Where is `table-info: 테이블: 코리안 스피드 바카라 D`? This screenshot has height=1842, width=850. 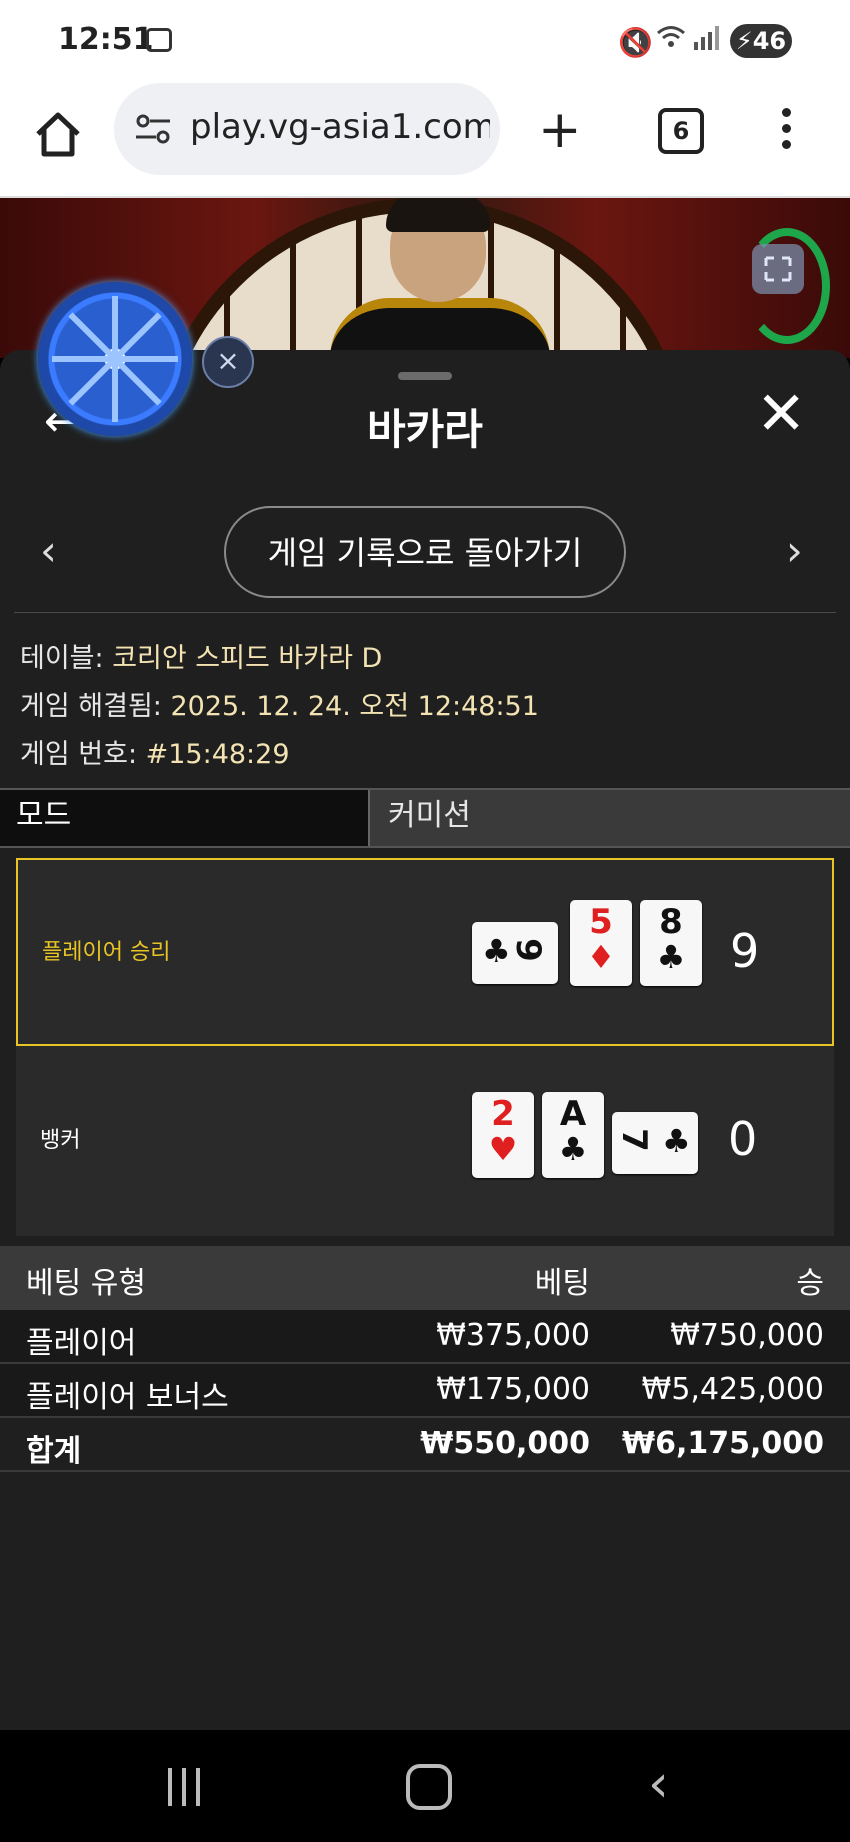 table-info: 테이블: 코리안 스피드 바카라 D is located at coordinates (201, 655).